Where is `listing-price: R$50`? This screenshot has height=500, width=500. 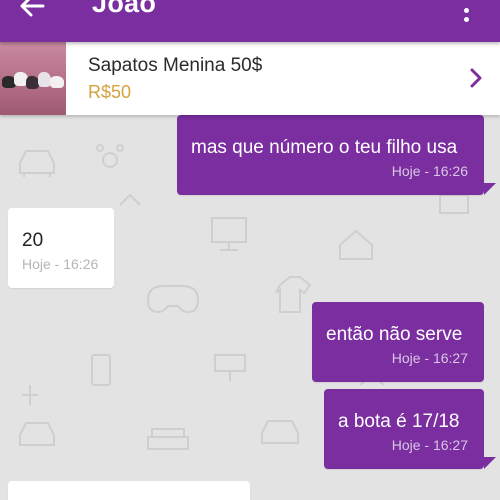
listing-price: R$50 is located at coordinates (110, 92).